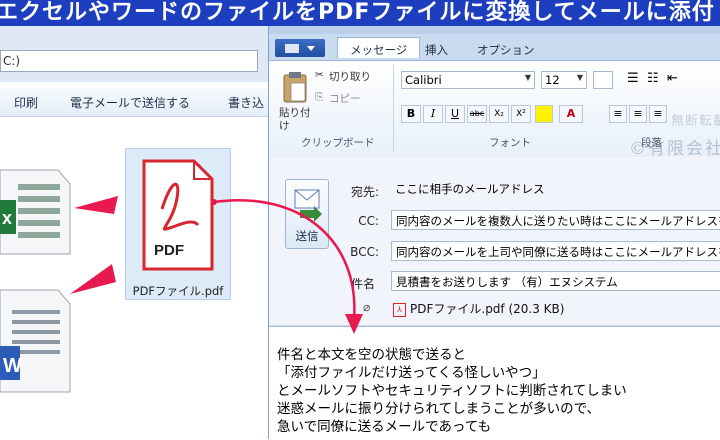 Image resolution: width=720 pixels, height=440 pixels. I want to click on annotation-arrows, so click(216, 265).